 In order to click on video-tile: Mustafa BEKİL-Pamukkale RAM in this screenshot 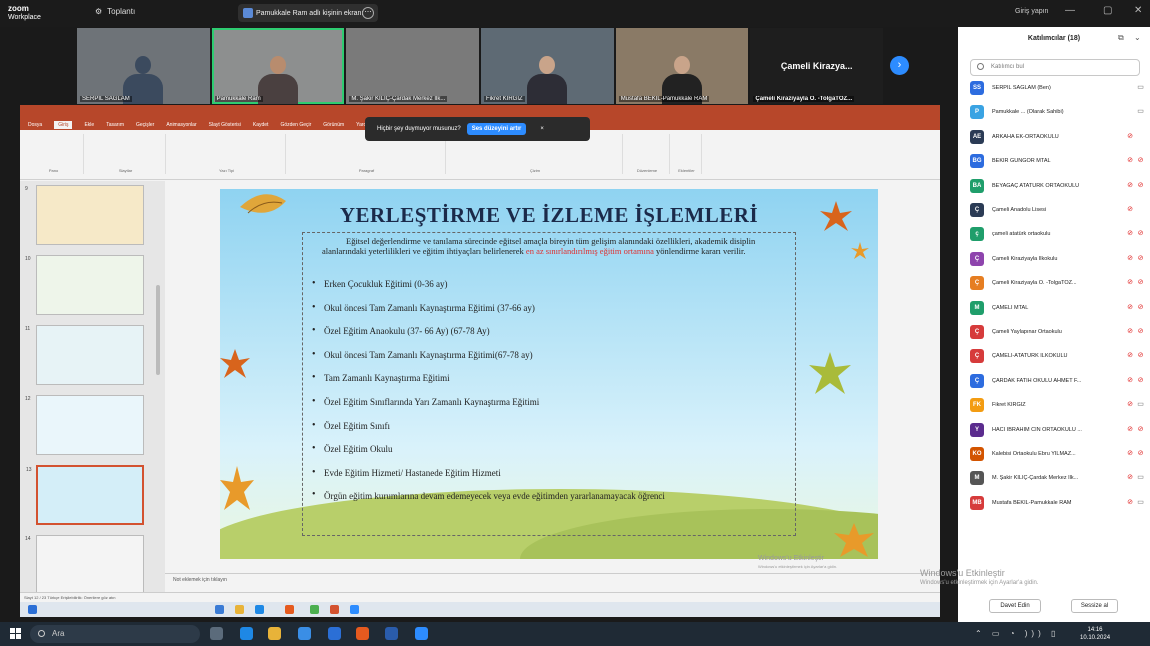, I will do `click(682, 66)`.